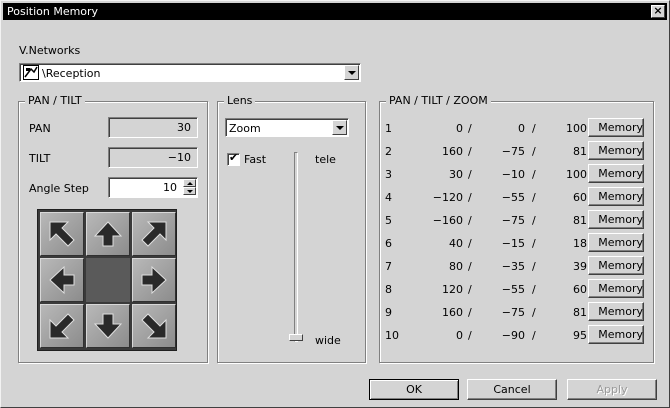 This screenshot has width=670, height=408. I want to click on memory-tilt-value: −15, so click(513, 243).